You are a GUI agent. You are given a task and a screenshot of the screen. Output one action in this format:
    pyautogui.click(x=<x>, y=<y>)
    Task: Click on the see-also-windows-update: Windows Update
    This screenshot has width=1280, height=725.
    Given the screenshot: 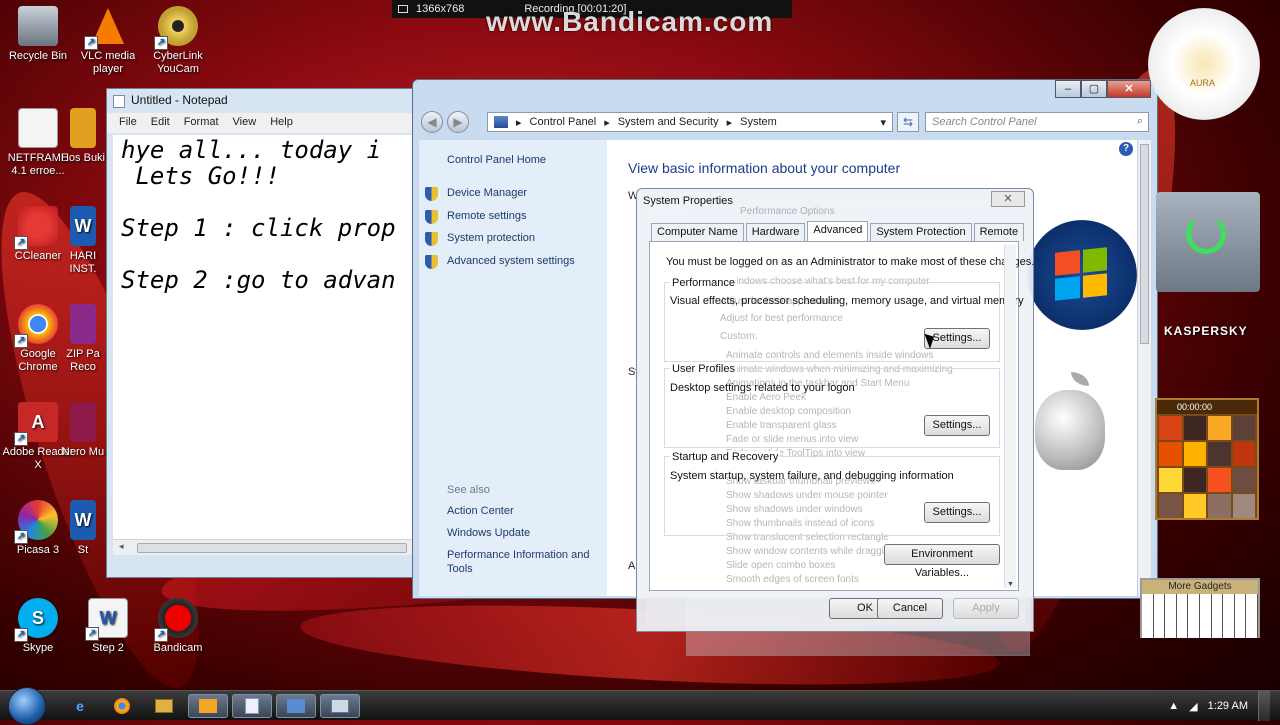 What is the action you would take?
    pyautogui.click(x=488, y=533)
    